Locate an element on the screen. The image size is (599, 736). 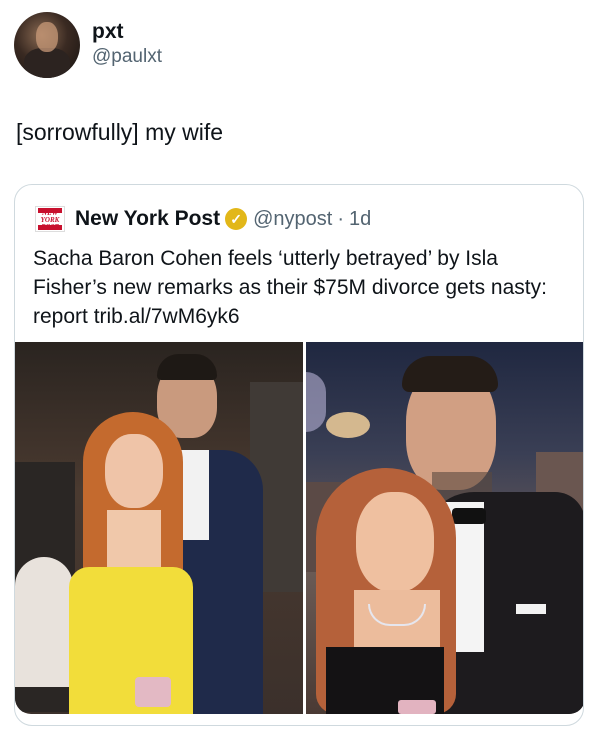
tweet-text: [sorrowfully] my wife is located at coordinates (120, 132).